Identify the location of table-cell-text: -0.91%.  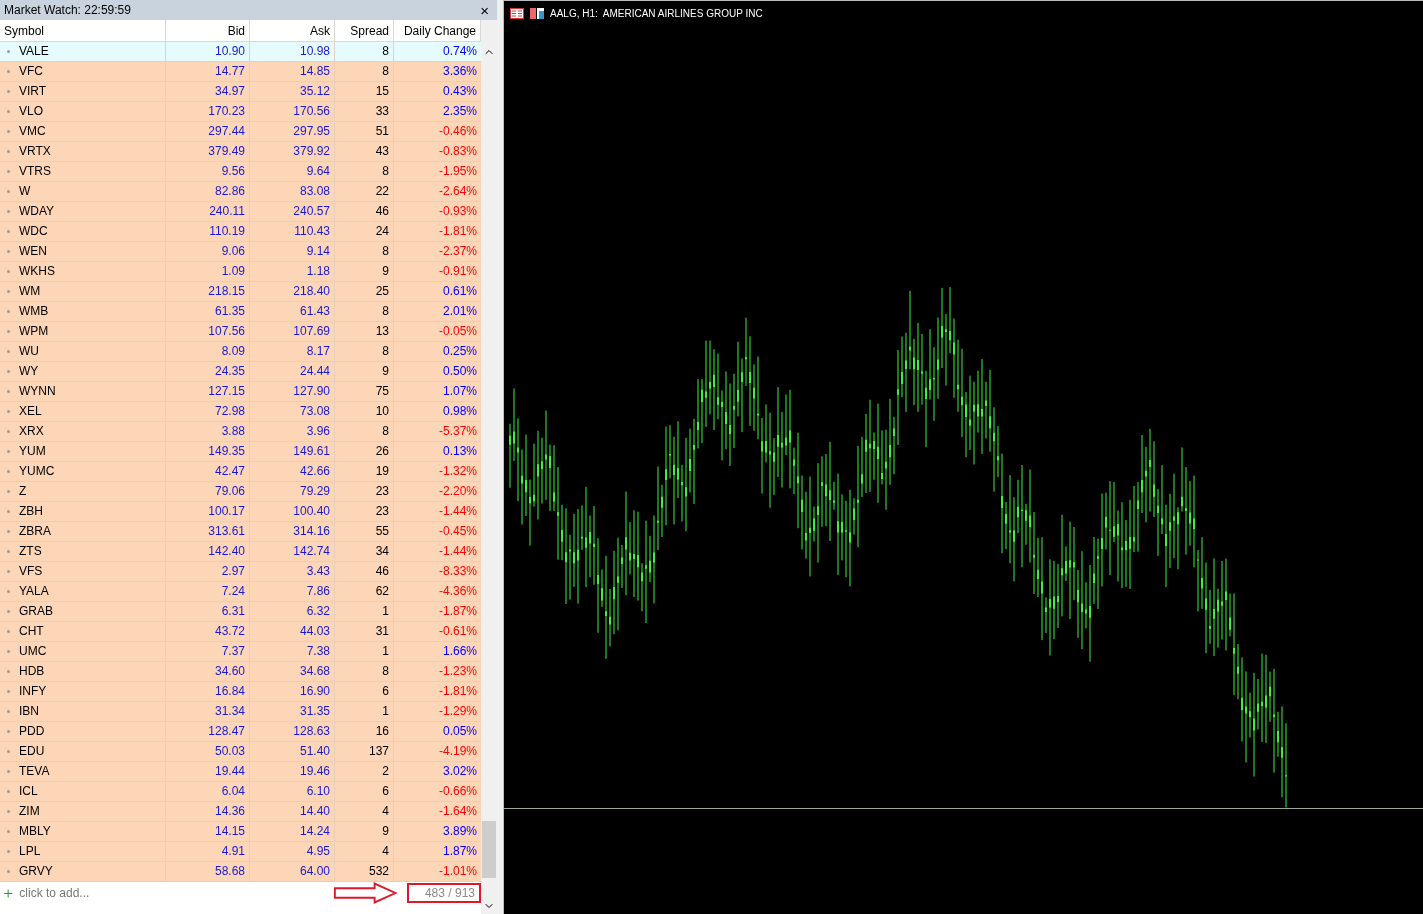
(457, 271).